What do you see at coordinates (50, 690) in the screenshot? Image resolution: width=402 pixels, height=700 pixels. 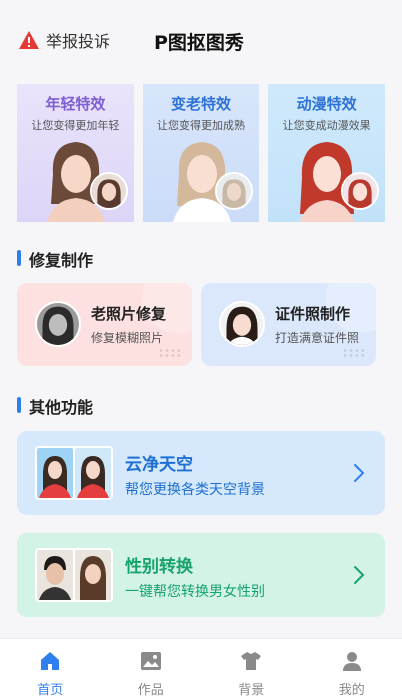 I see `tab-label: 首页` at bounding box center [50, 690].